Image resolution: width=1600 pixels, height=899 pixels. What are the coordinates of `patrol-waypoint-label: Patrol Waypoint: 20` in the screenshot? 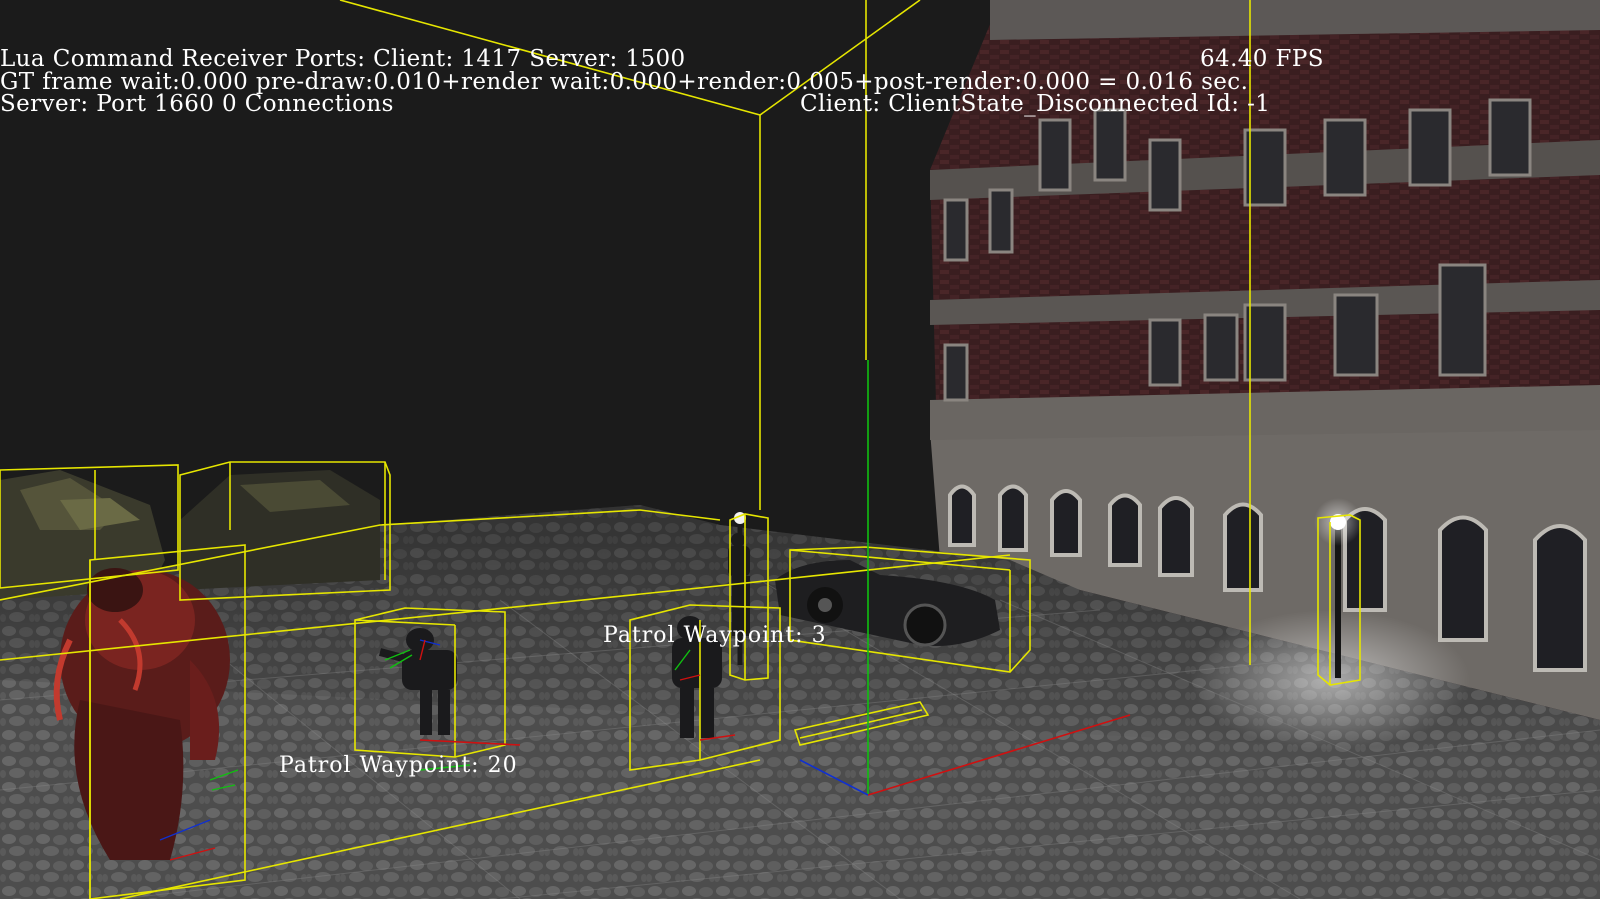 It's located at (398, 765).